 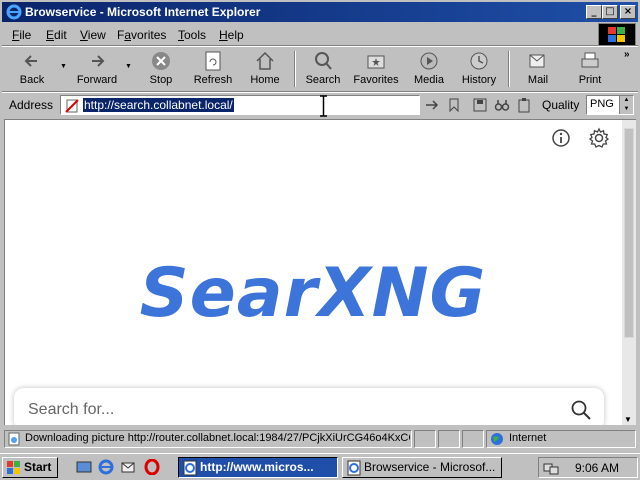 What do you see at coordinates (128, 66) in the screenshot?
I see `forward-dropdown-icon: ▼` at bounding box center [128, 66].